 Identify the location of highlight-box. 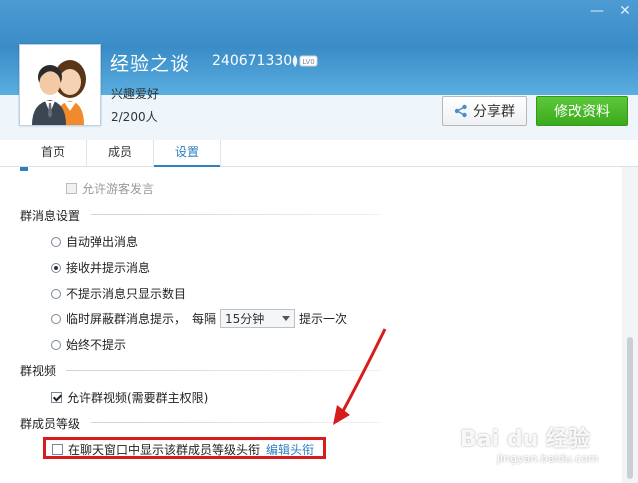
(184, 448).